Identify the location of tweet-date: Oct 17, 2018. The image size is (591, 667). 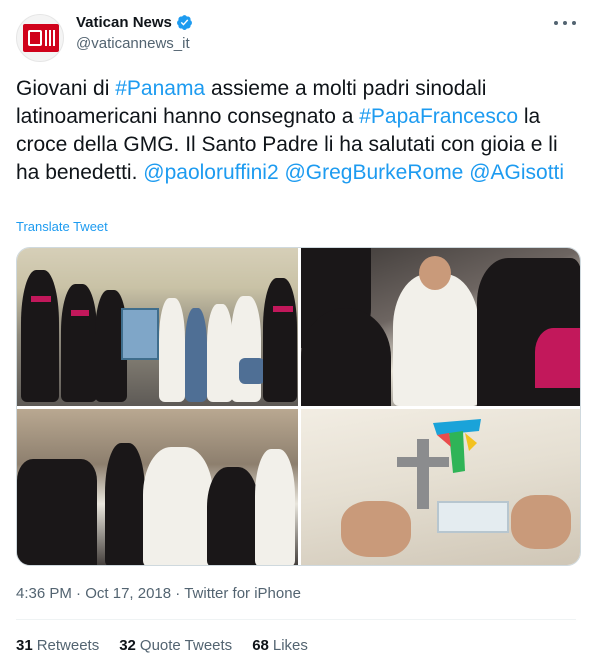
(128, 593).